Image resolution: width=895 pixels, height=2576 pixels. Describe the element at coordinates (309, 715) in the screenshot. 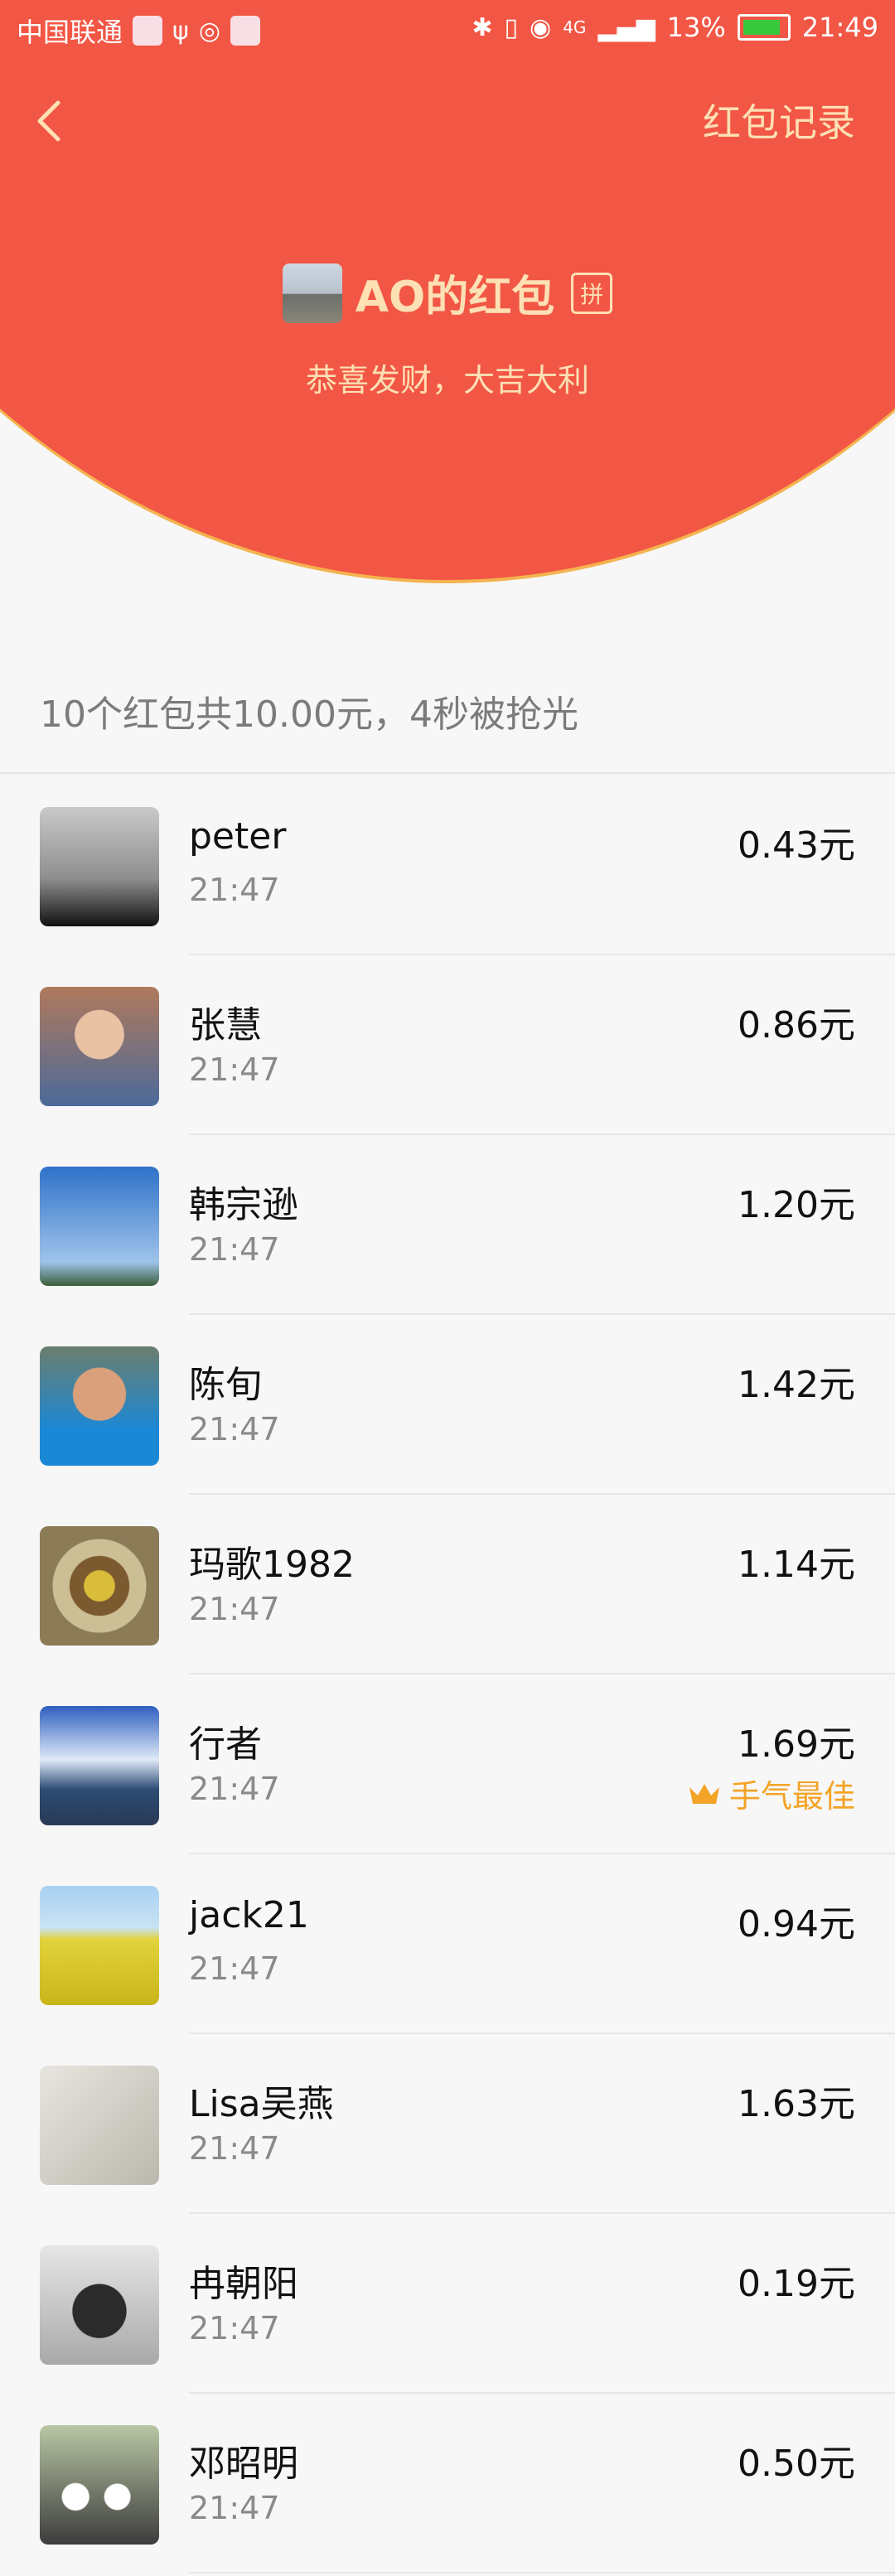

I see `summary-text: 10个红包共10.00元，4秒被抢光` at that location.